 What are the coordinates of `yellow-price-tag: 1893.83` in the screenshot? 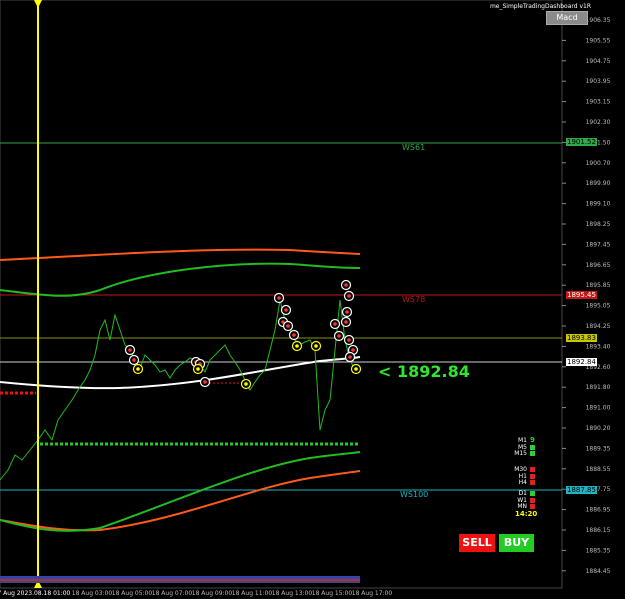 It's located at (581, 338).